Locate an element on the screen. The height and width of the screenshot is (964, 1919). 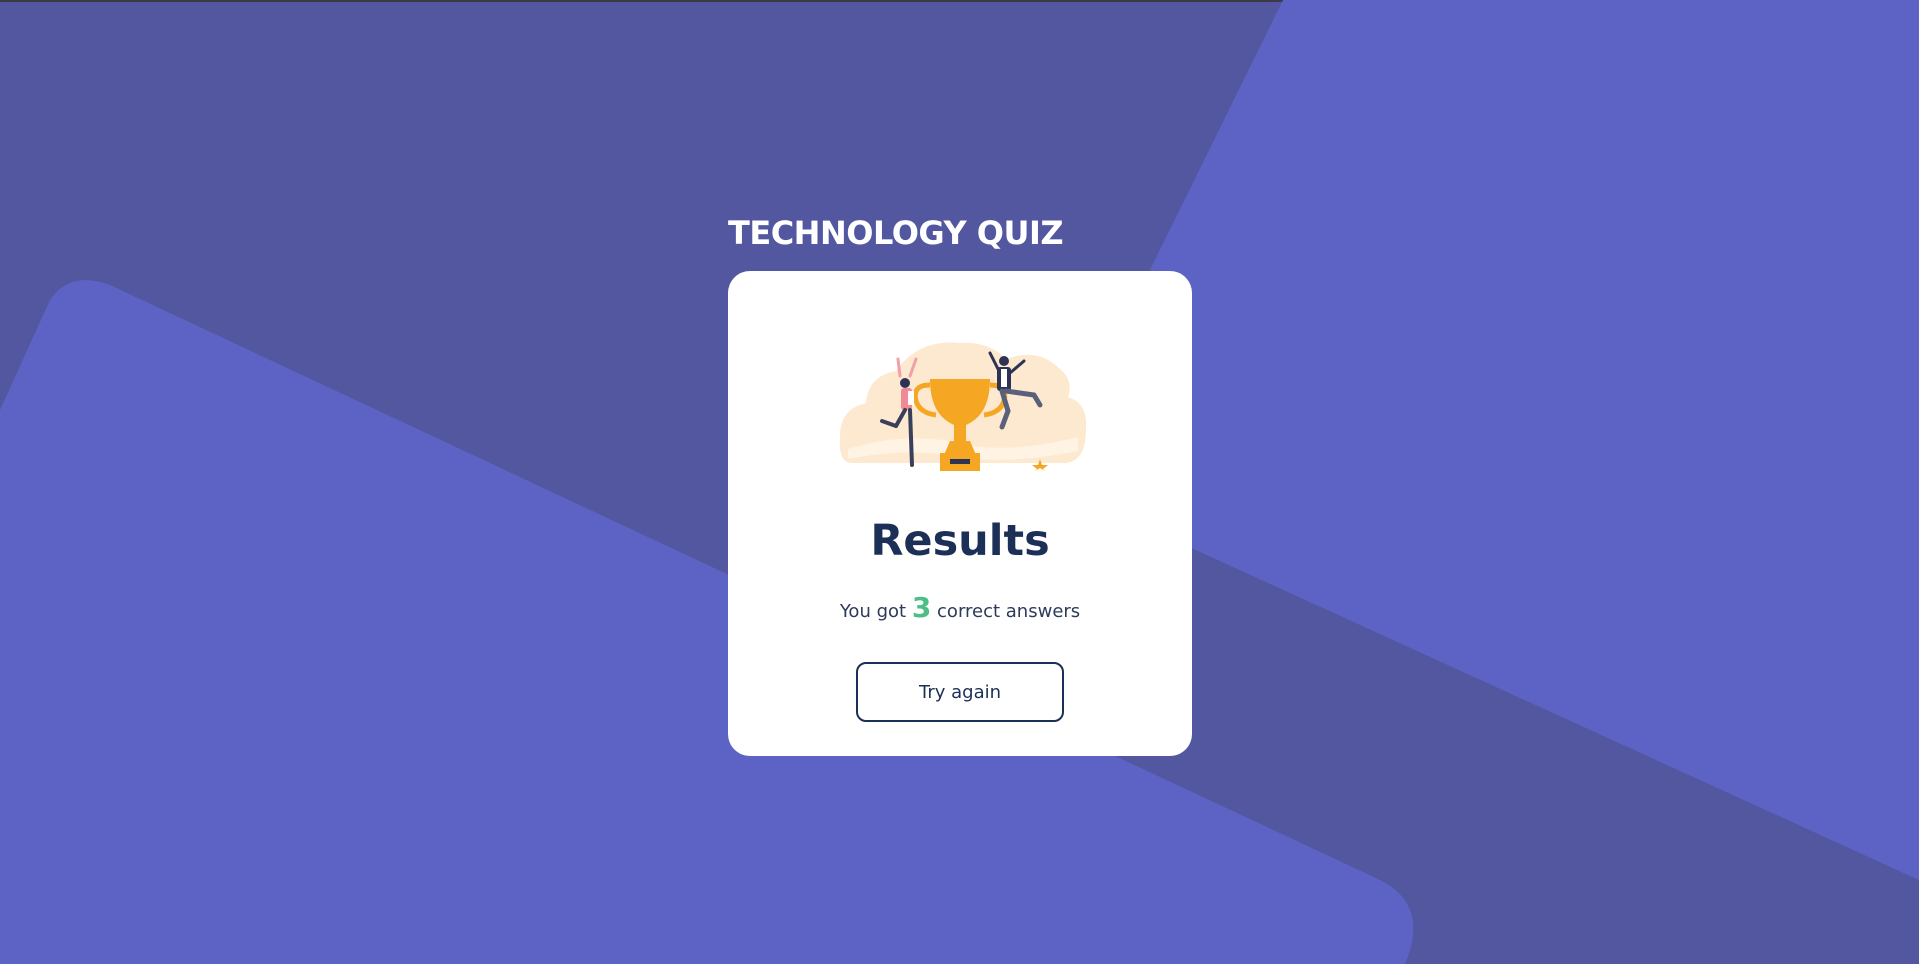
score-prefix: You got is located at coordinates (873, 611).